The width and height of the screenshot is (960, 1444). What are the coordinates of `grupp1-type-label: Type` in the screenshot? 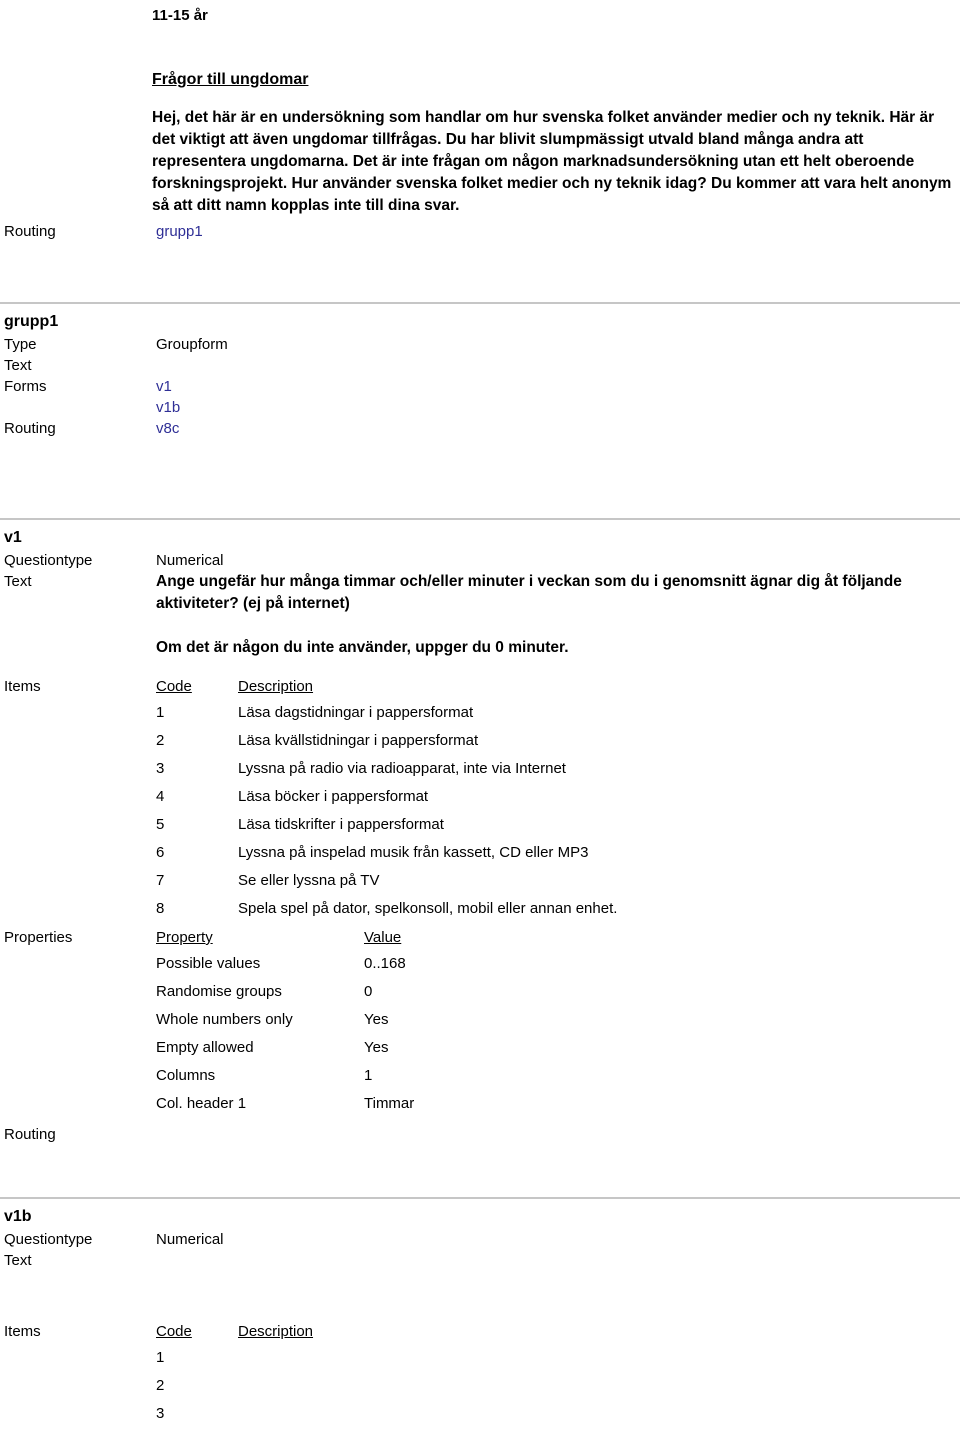 It's located at (20, 344).